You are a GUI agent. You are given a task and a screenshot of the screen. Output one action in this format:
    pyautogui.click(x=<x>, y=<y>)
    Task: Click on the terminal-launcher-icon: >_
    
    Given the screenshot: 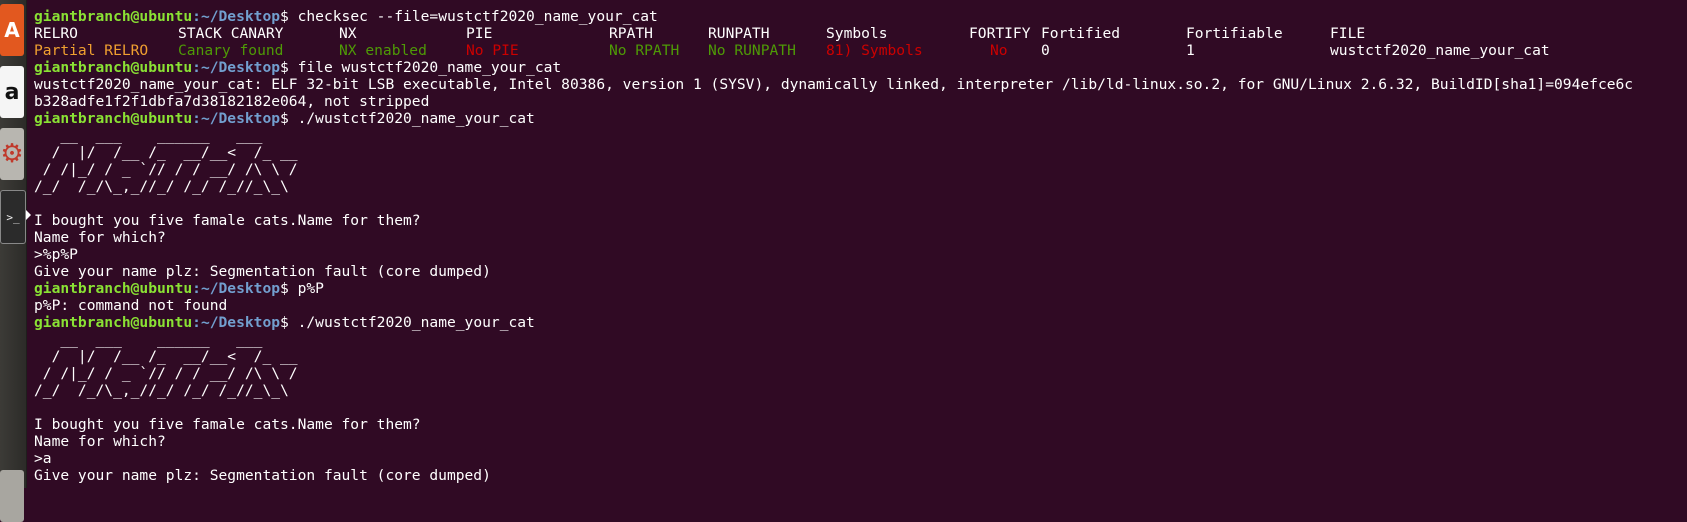 What is the action you would take?
    pyautogui.click(x=13, y=217)
    